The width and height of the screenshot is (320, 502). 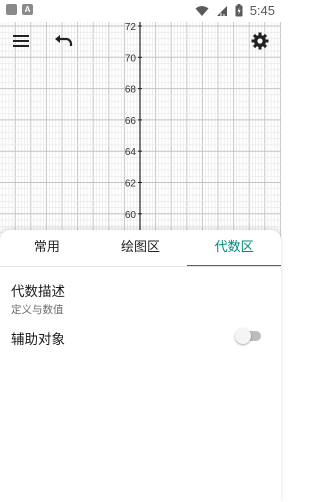 I want to click on tab-drawing-area: 绘图区, so click(x=141, y=248).